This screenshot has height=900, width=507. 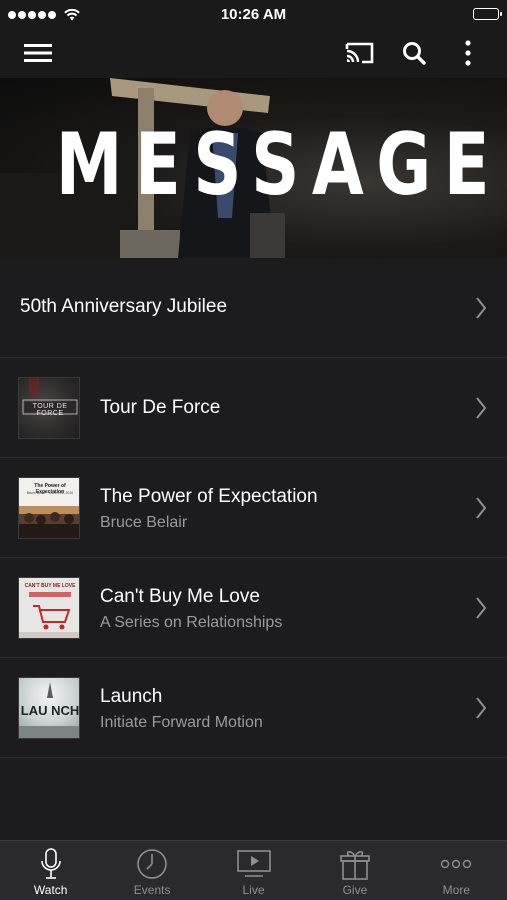 I want to click on thumbnail-text: LAU NCH, so click(x=50, y=710).